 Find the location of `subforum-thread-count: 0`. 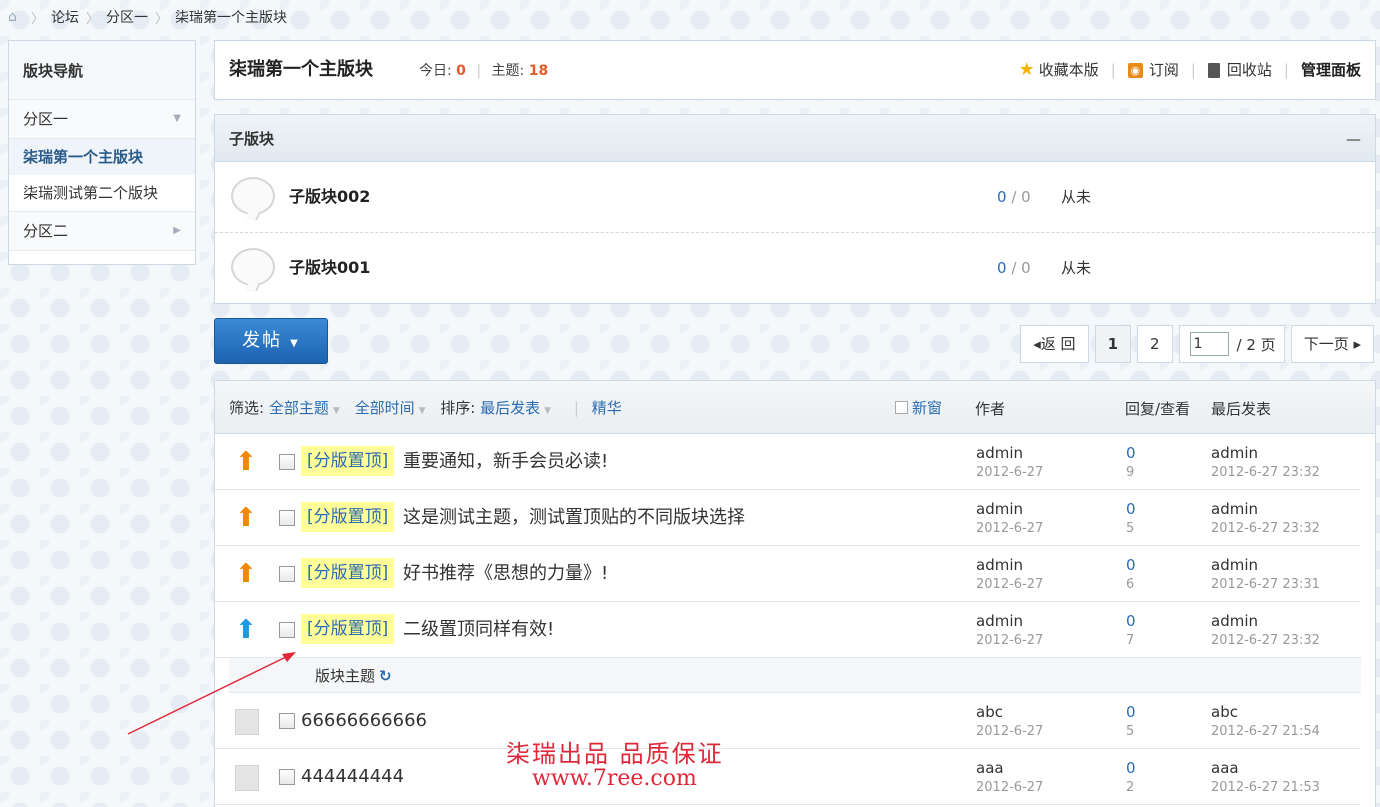

subforum-thread-count: 0 is located at coordinates (1002, 197).